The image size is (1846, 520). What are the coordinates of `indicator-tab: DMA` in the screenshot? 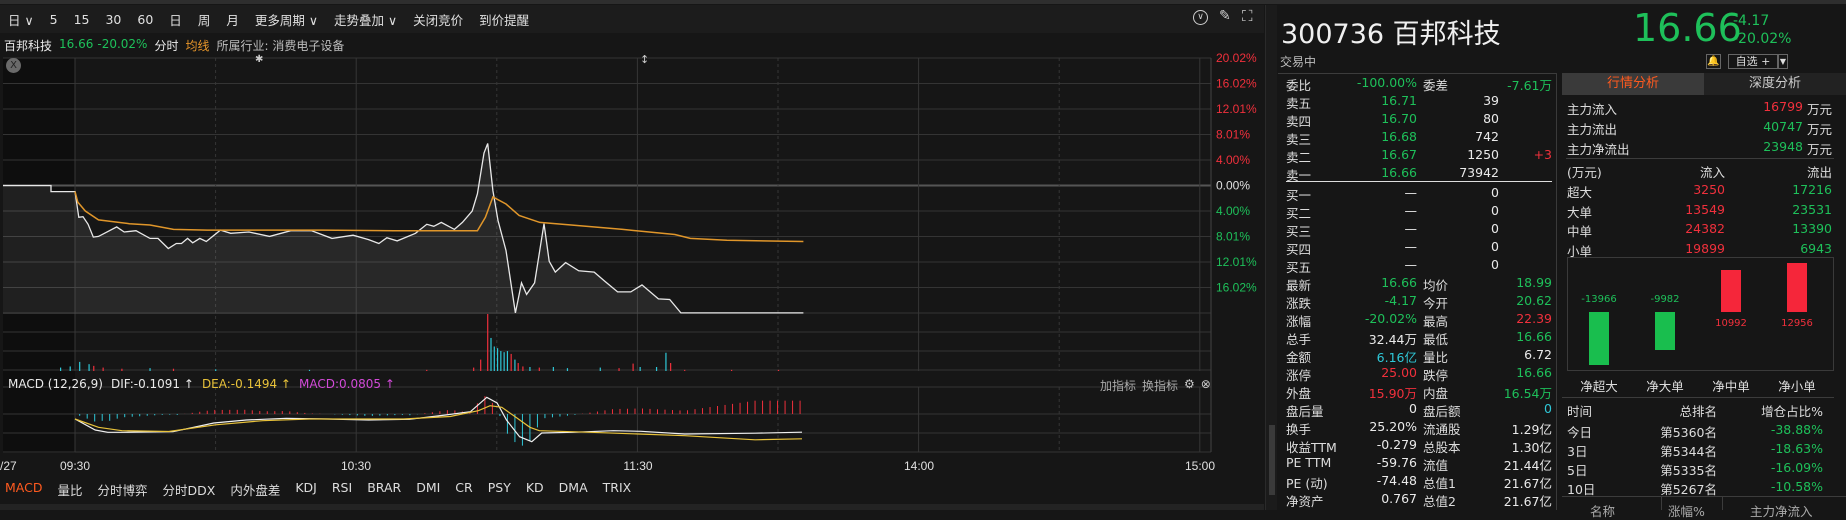 It's located at (573, 491).